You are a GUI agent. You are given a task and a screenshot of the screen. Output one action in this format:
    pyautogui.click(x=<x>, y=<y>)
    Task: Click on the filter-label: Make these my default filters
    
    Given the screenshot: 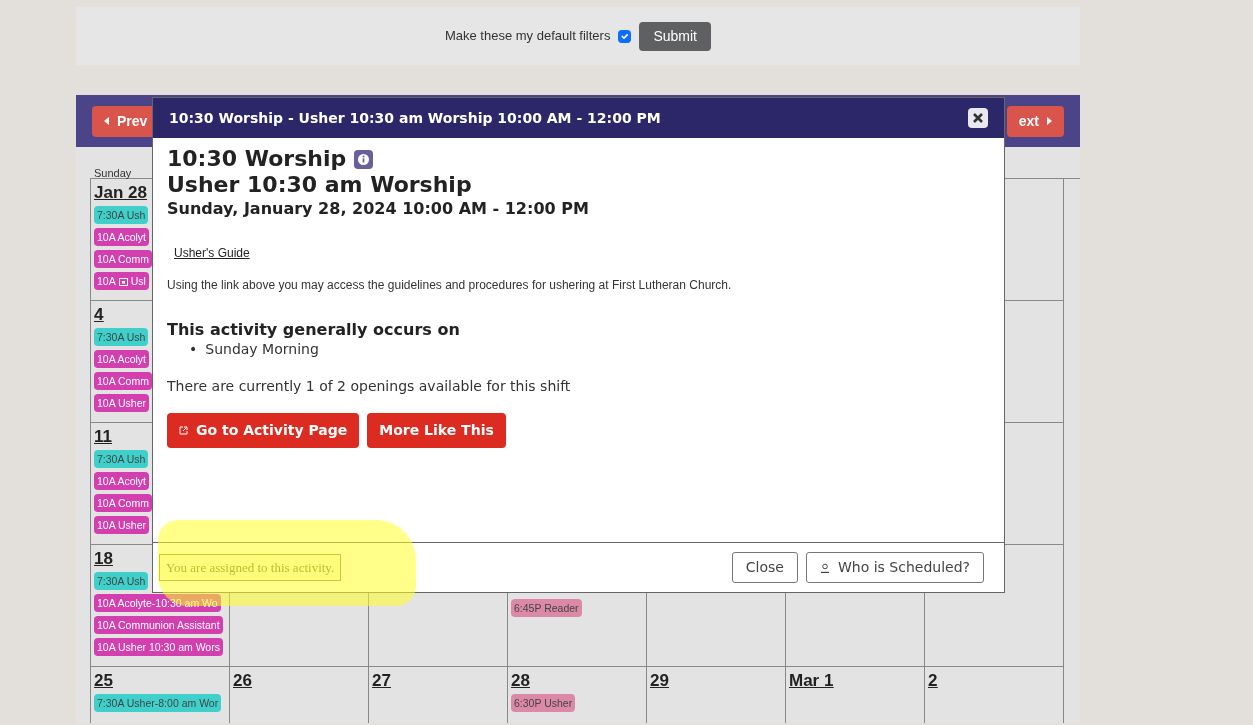 What is the action you would take?
    pyautogui.click(x=527, y=36)
    